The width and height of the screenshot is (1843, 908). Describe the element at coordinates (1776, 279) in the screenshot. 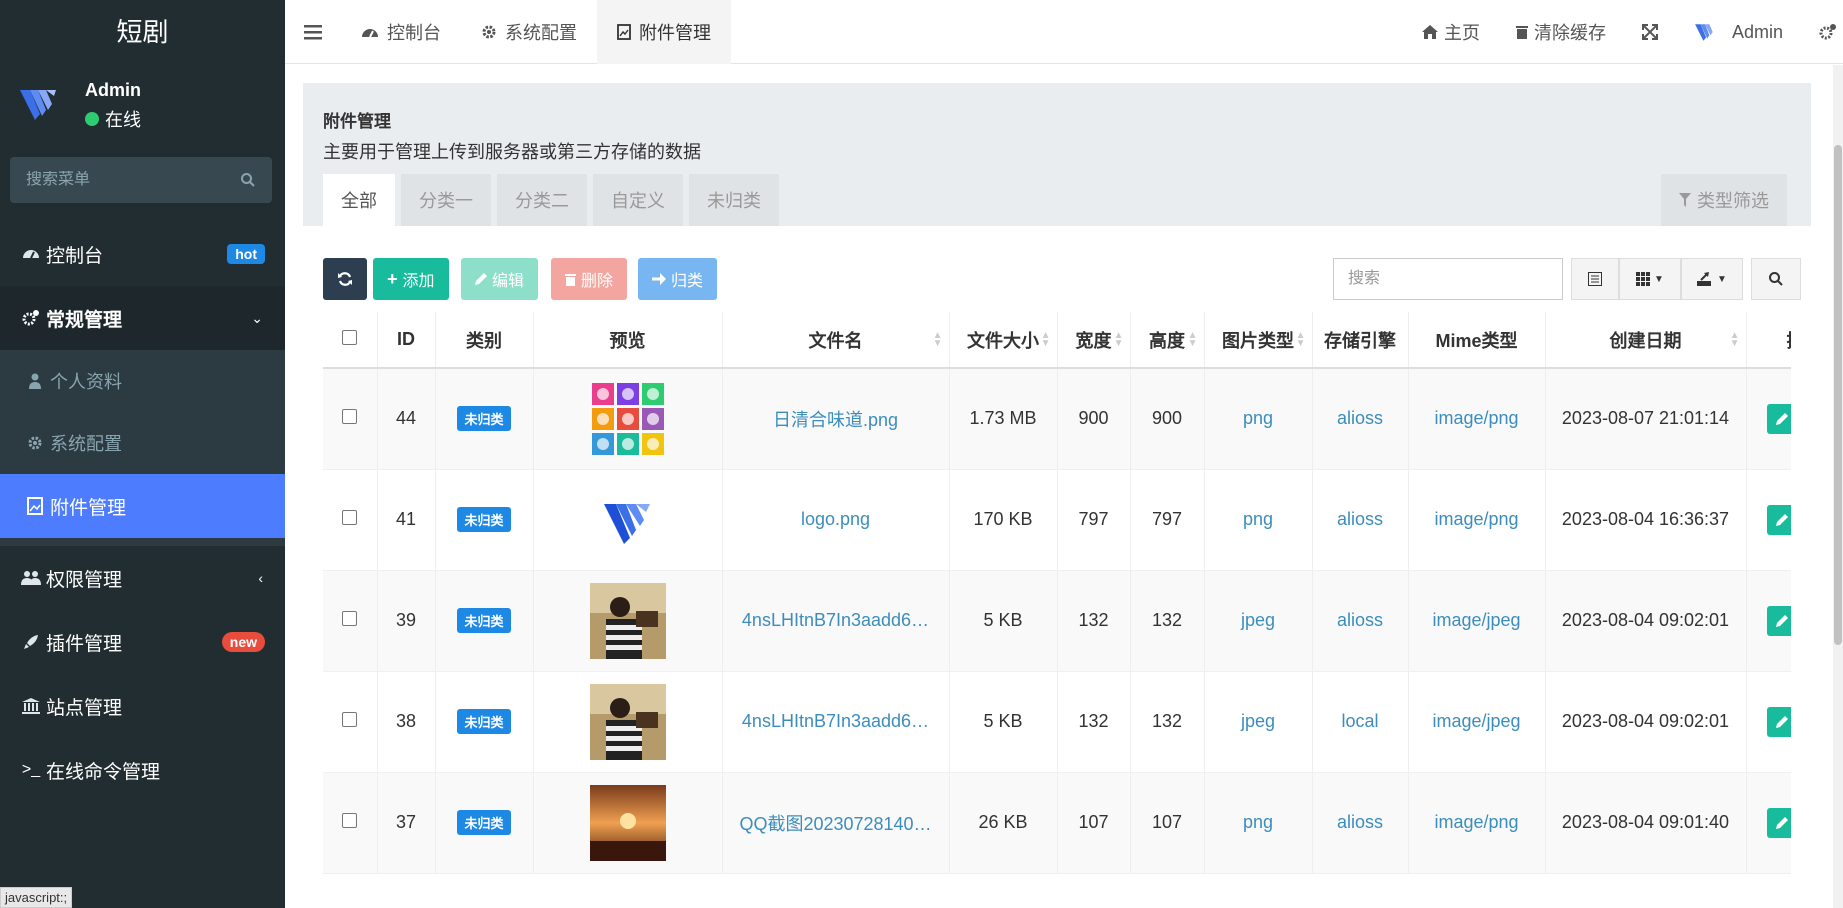

I see `search-submit-button` at that location.